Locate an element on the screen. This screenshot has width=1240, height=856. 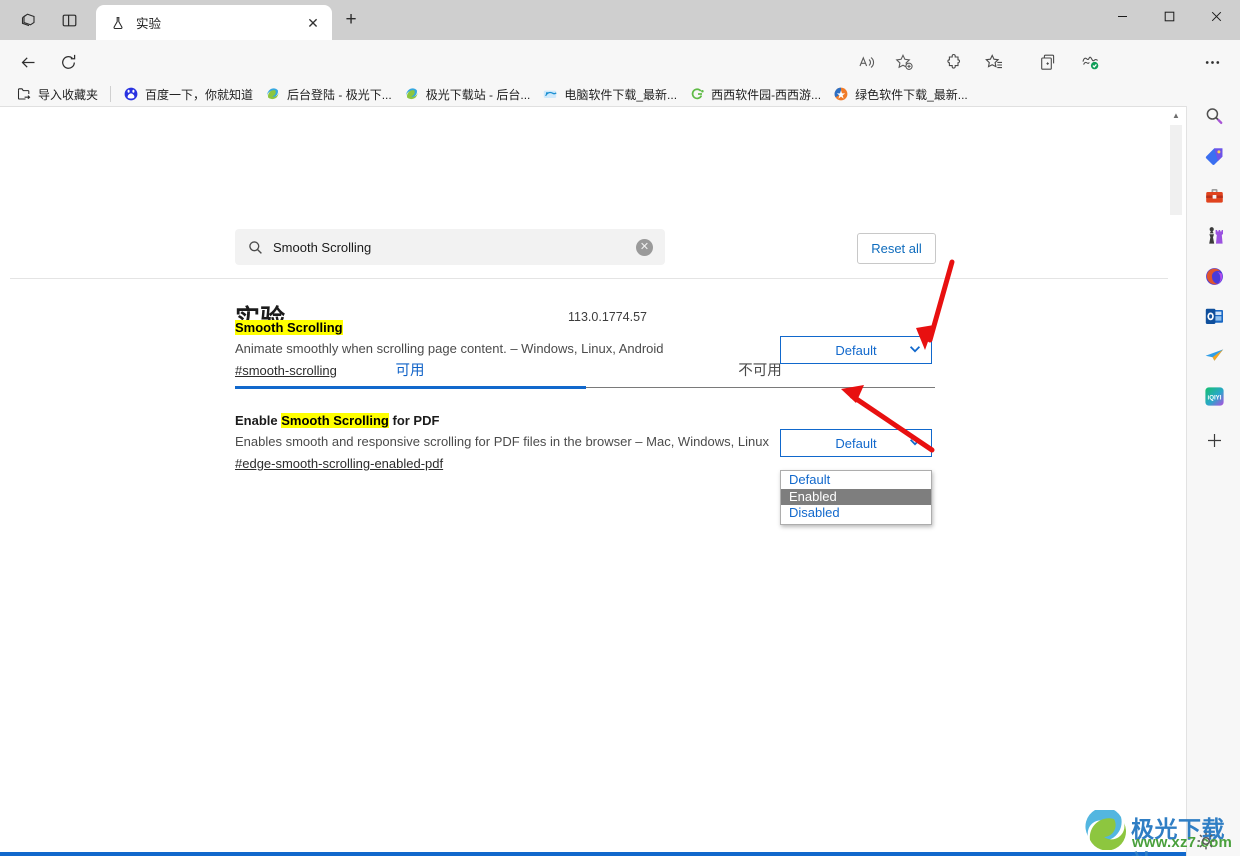
flag-select-dropdown: Default Enabled Disabled is located at coordinates (856, 497).